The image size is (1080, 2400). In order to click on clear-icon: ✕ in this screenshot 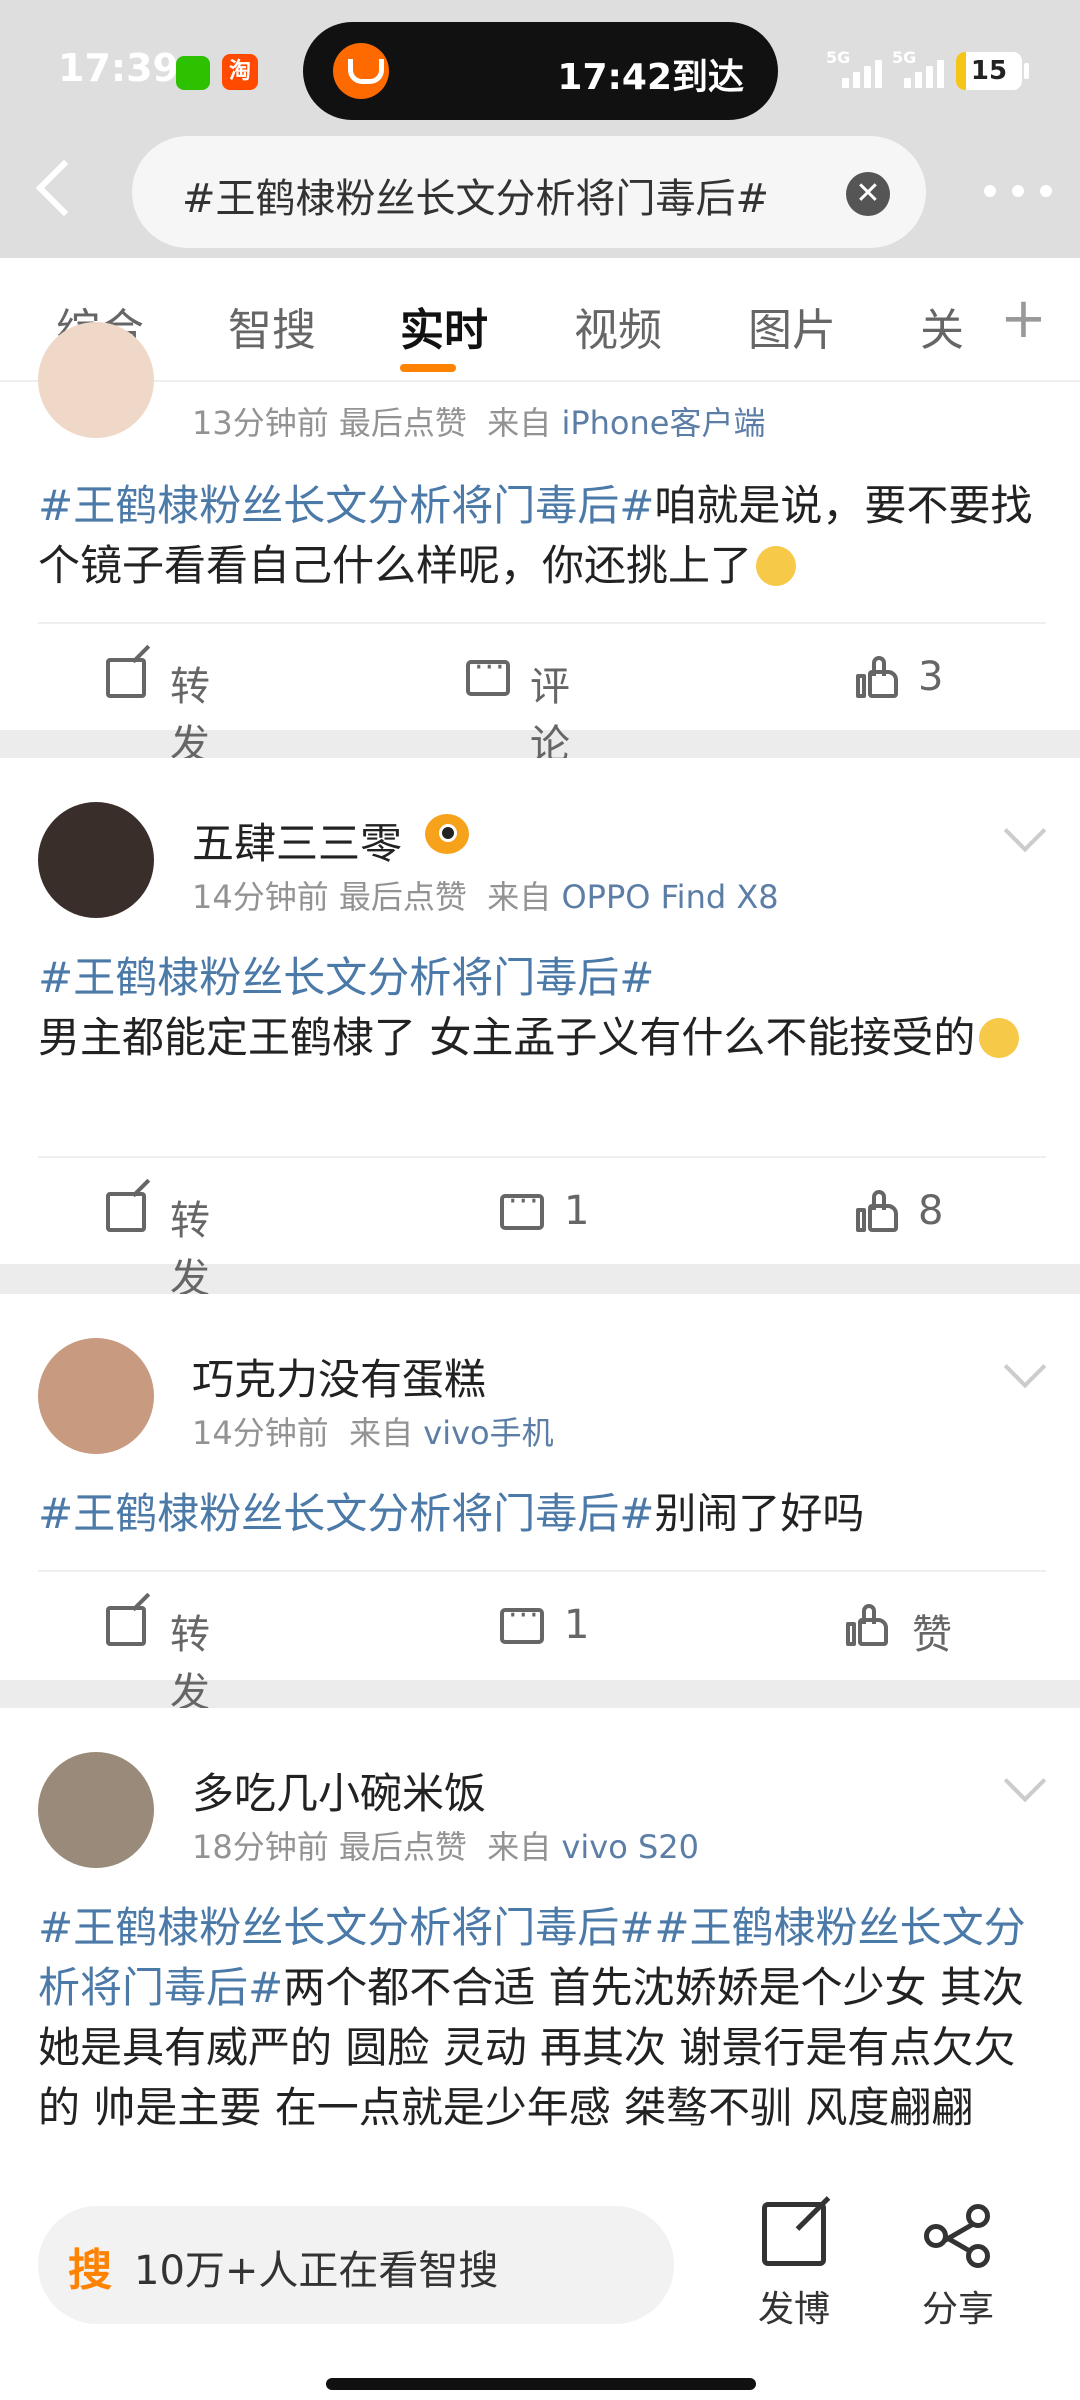, I will do `click(868, 194)`.